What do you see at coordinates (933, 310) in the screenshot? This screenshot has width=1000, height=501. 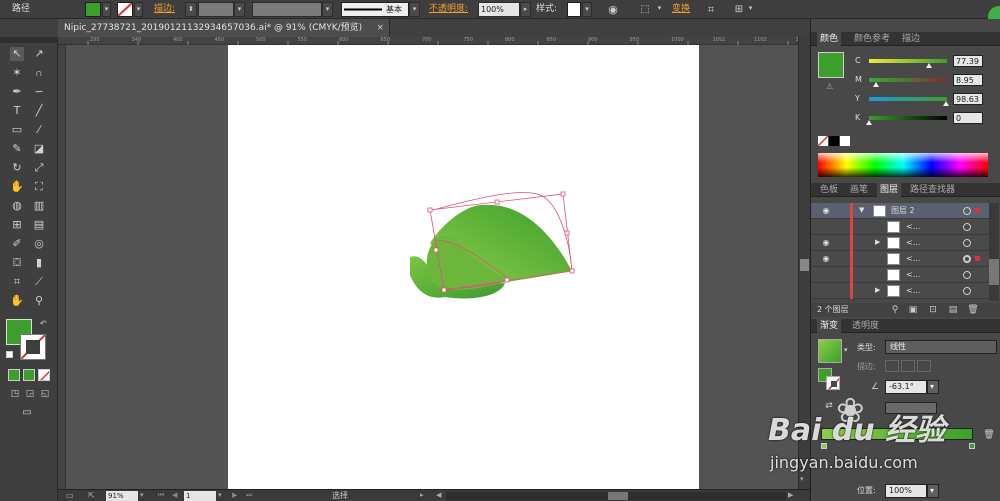 I see `new-sublayer-icon: ⊡` at bounding box center [933, 310].